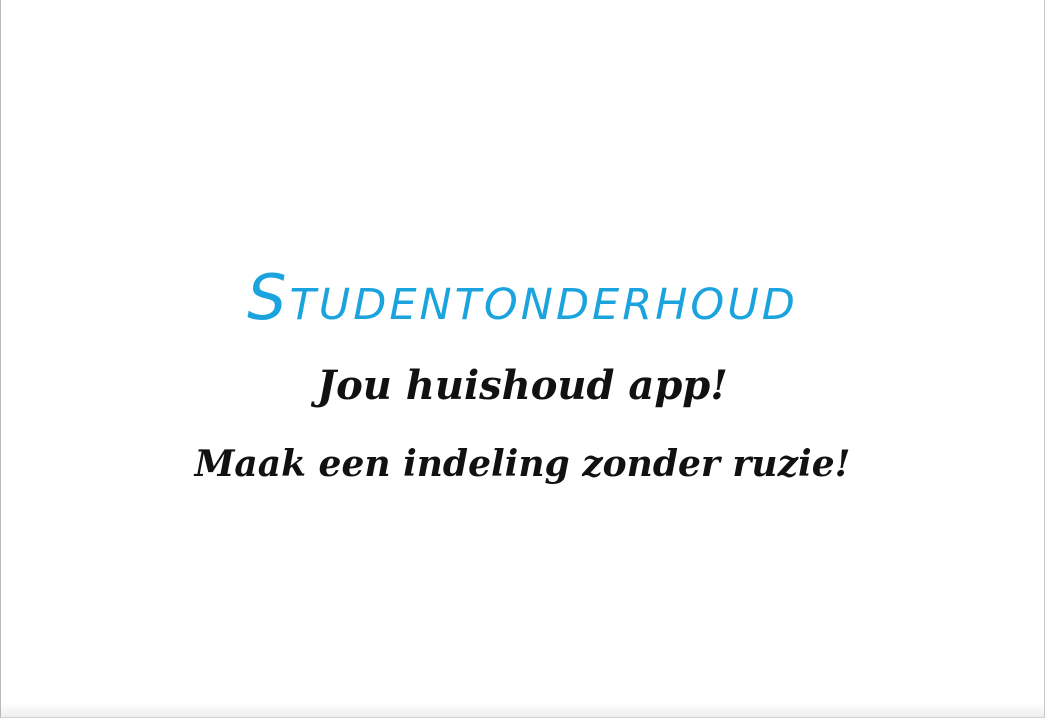 This screenshot has height=718, width=1045. I want to click on page-bottom-shadow, so click(522, 710).